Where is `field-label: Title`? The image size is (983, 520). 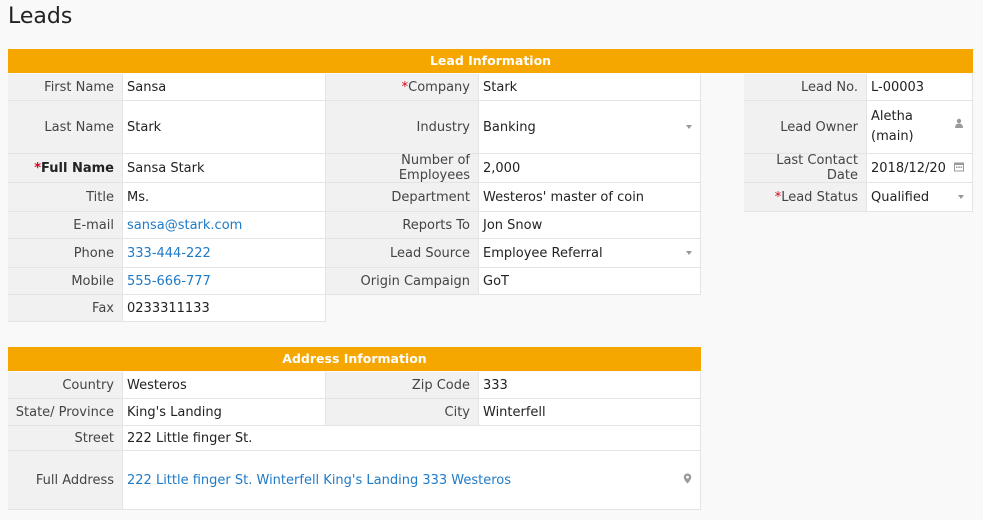 field-label: Title is located at coordinates (65, 197).